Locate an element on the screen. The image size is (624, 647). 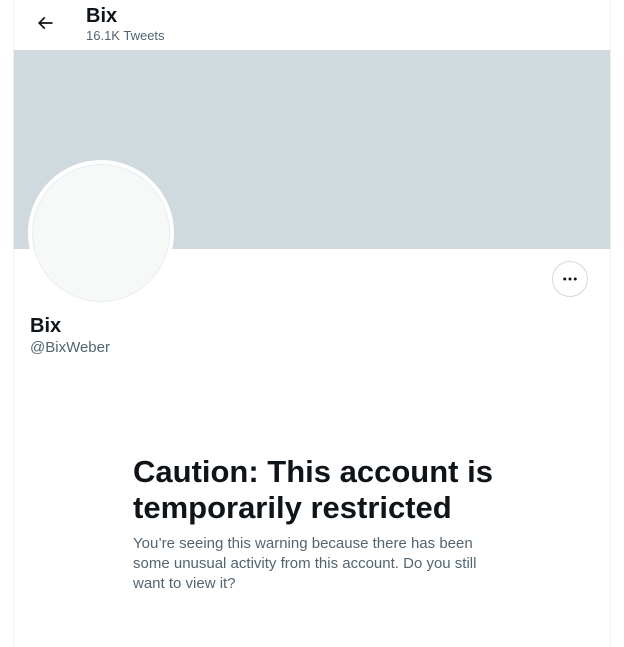
profile-handle: @BixWeber is located at coordinates (70, 347).